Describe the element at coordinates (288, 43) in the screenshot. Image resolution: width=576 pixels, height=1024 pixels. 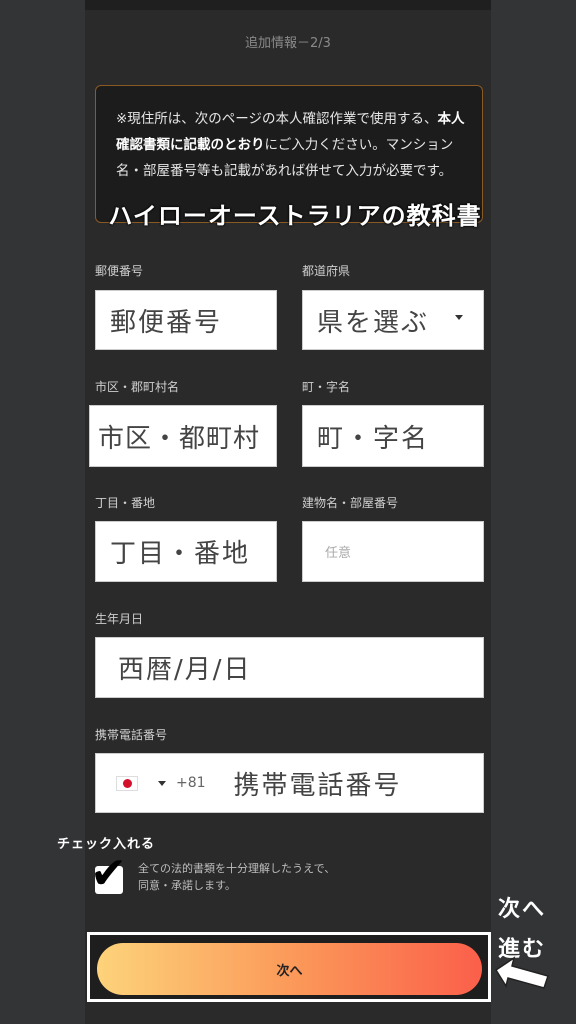
I see `step-indicator: 追加情報－2/3` at that location.